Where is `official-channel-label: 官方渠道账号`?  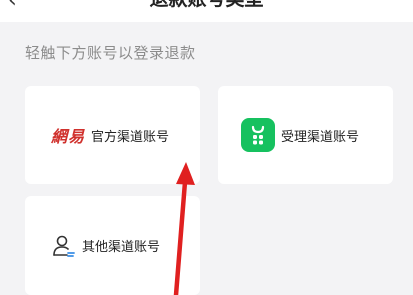
official-channel-label: 官方渠道账号 is located at coordinates (130, 137).